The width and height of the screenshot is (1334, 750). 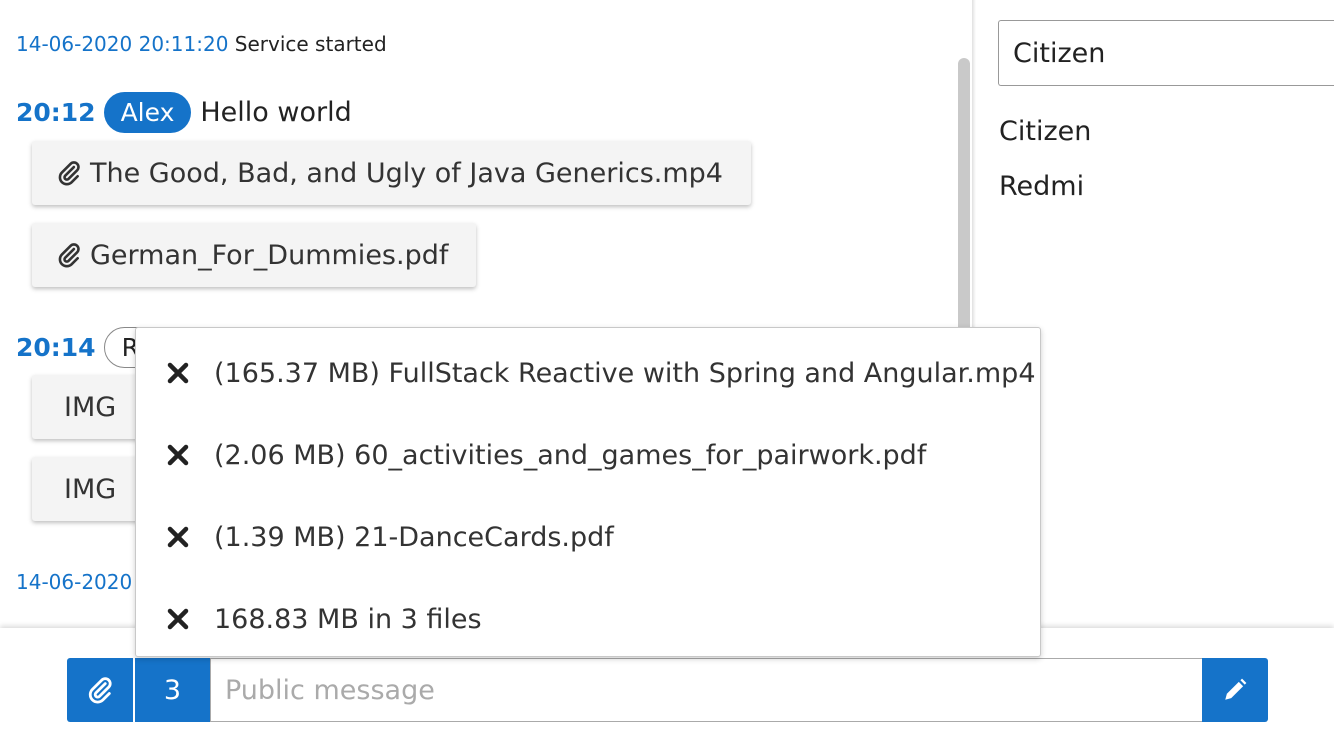 I want to click on message-text: Hello world, so click(x=276, y=112).